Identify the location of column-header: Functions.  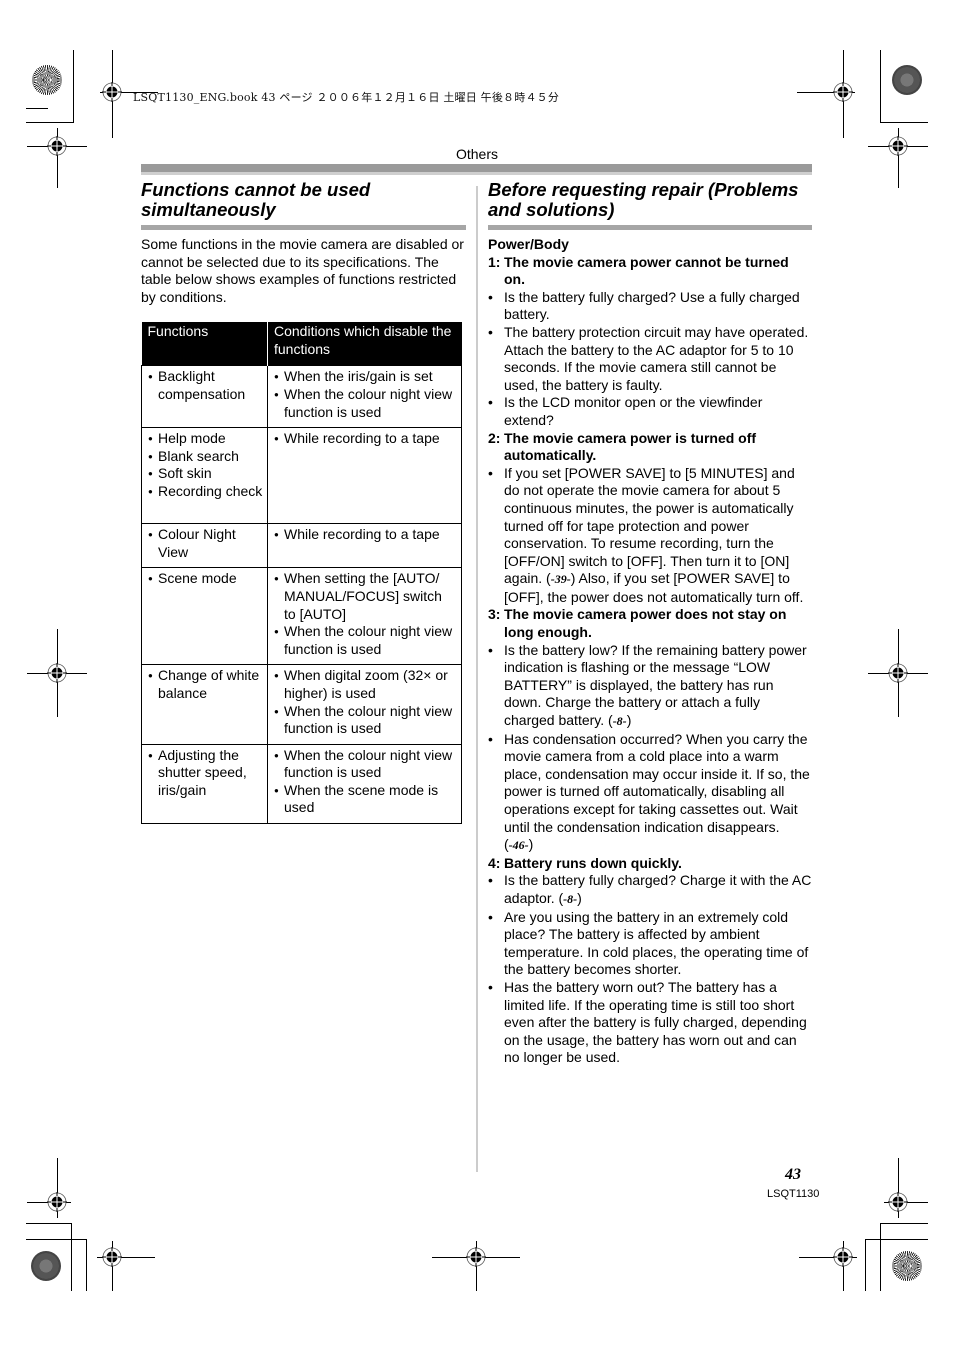
(204, 344).